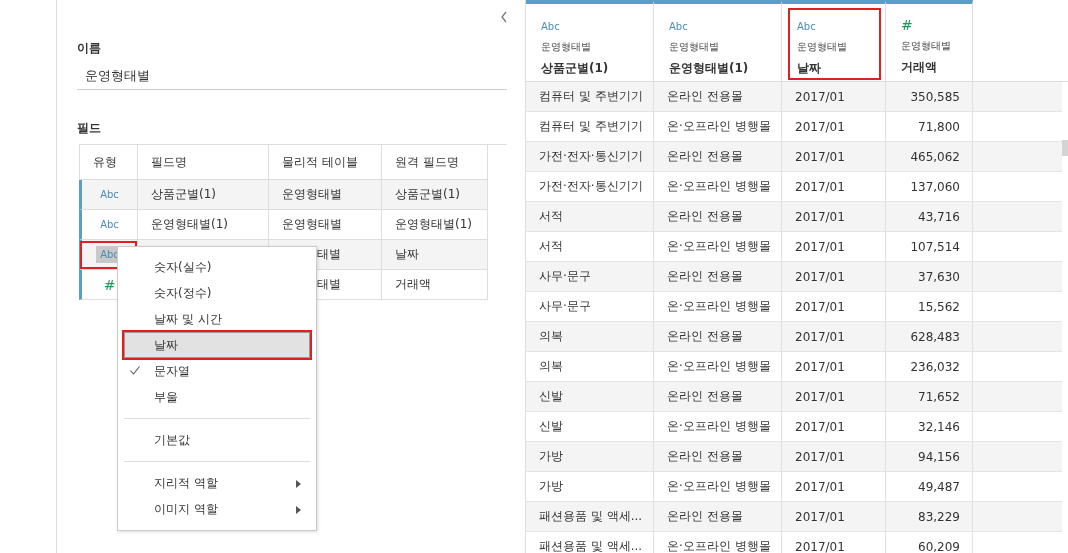  What do you see at coordinates (933, 67) in the screenshot?
I see `column-header: 거래액` at bounding box center [933, 67].